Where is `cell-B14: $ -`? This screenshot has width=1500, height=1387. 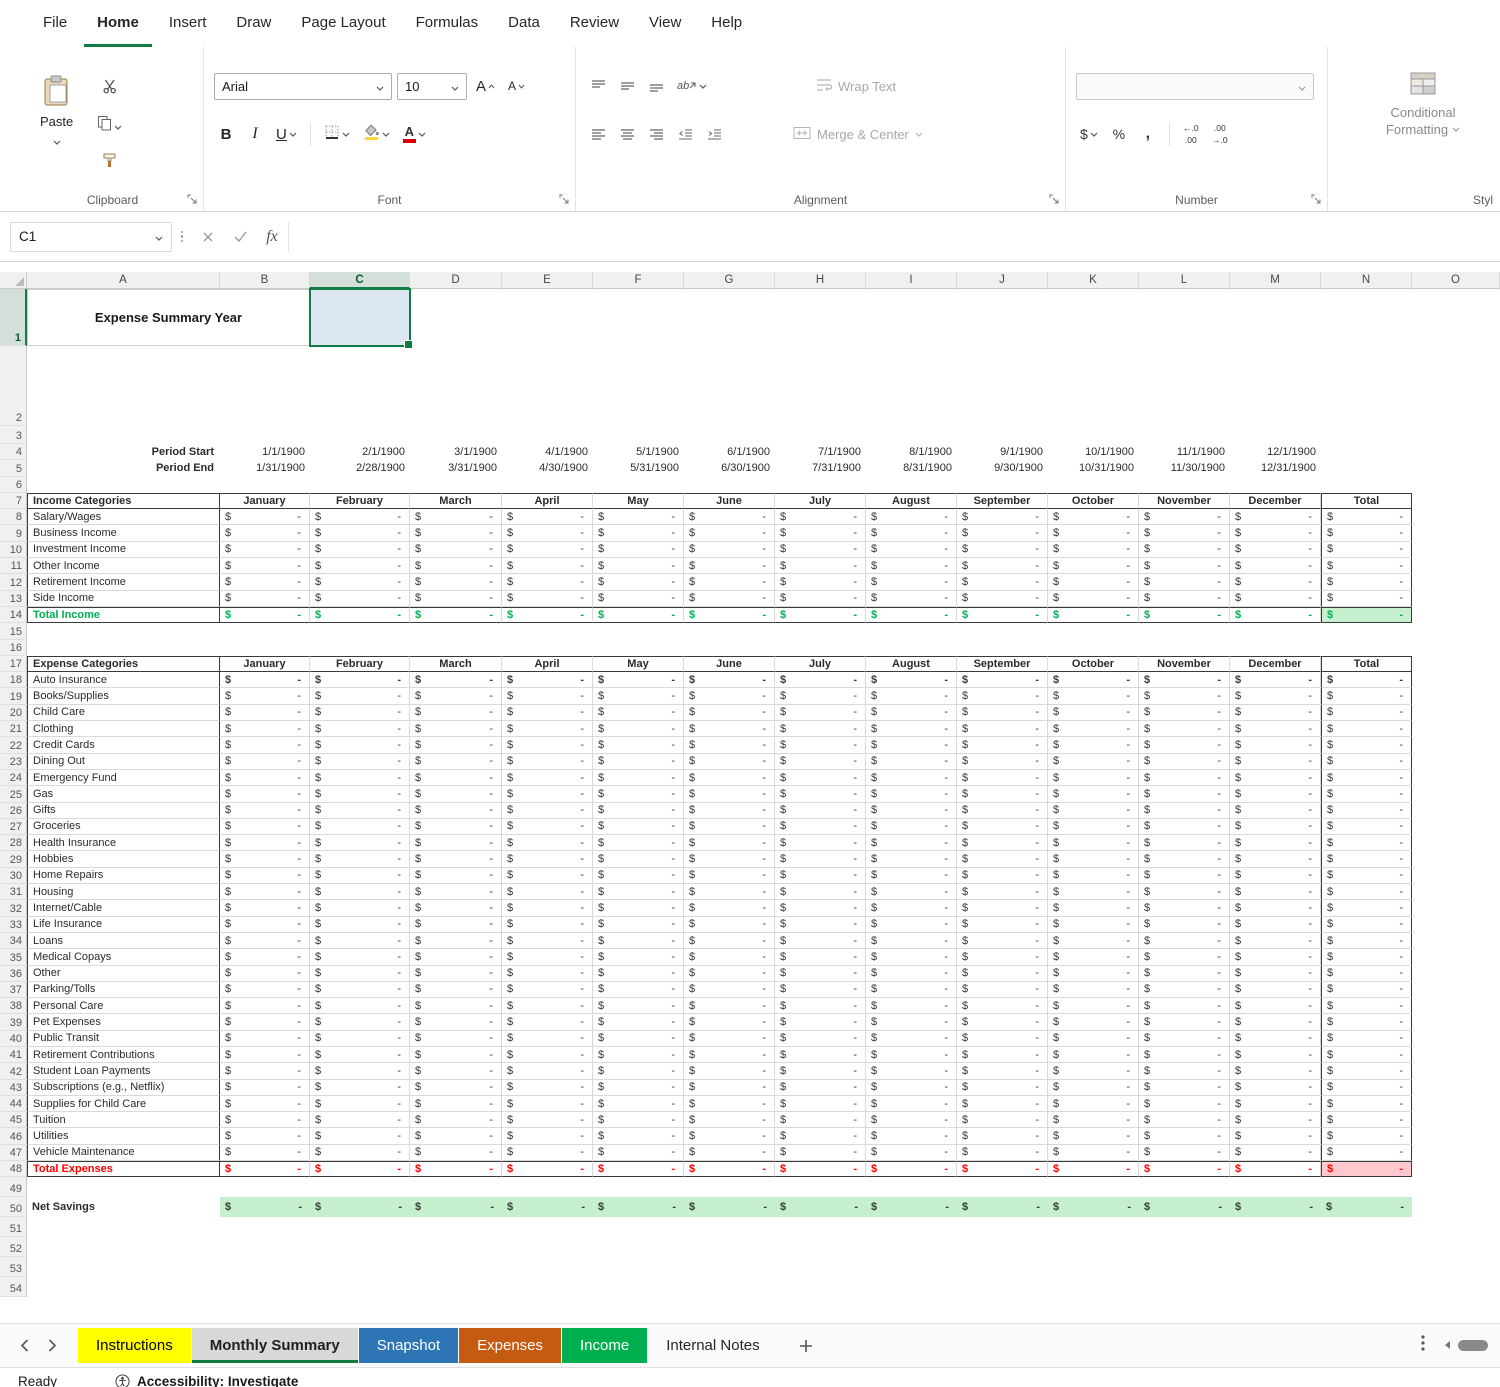
cell-B14: $ - is located at coordinates (265, 615).